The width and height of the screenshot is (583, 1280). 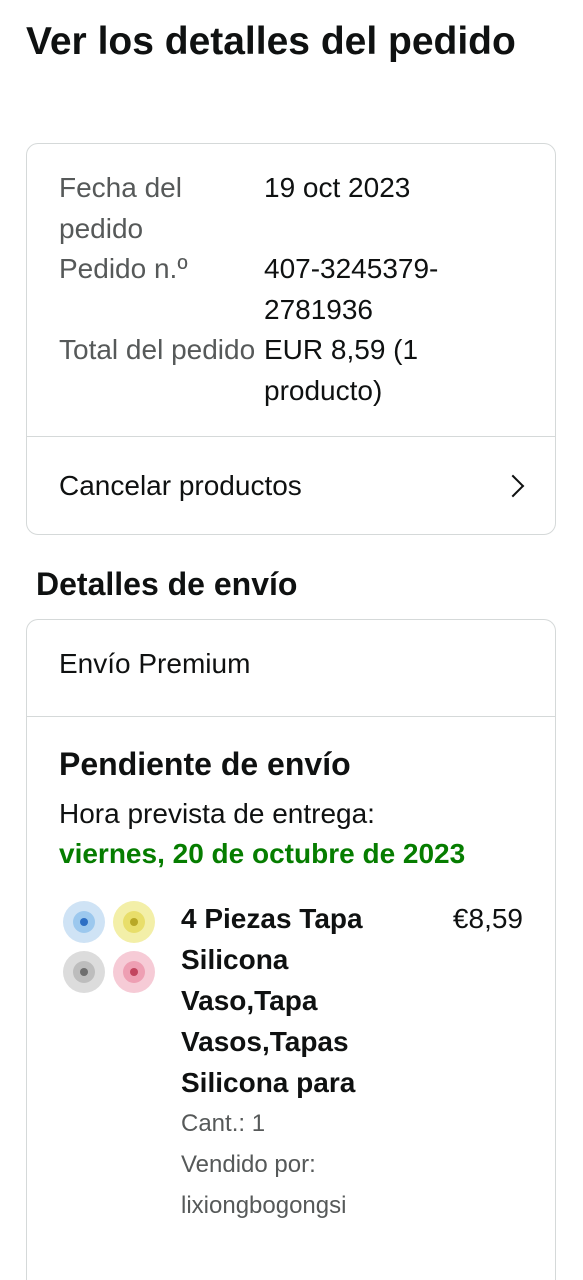 I want to click on delivery-estimate-label: Hora prevista de entrega:, so click(x=217, y=813).